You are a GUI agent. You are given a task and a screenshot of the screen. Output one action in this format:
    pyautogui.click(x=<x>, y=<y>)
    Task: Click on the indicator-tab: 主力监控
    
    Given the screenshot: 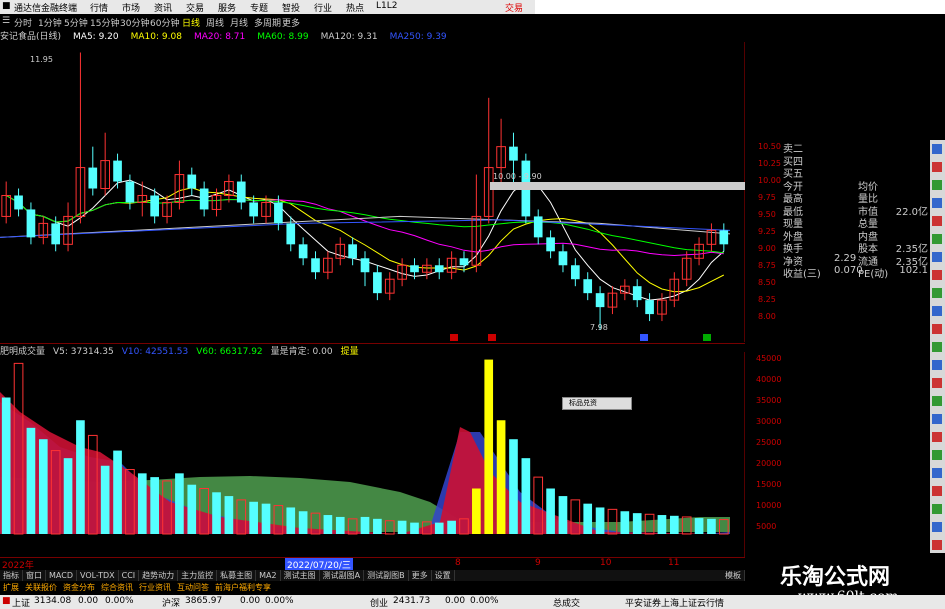 What is the action you would take?
    pyautogui.click(x=198, y=575)
    